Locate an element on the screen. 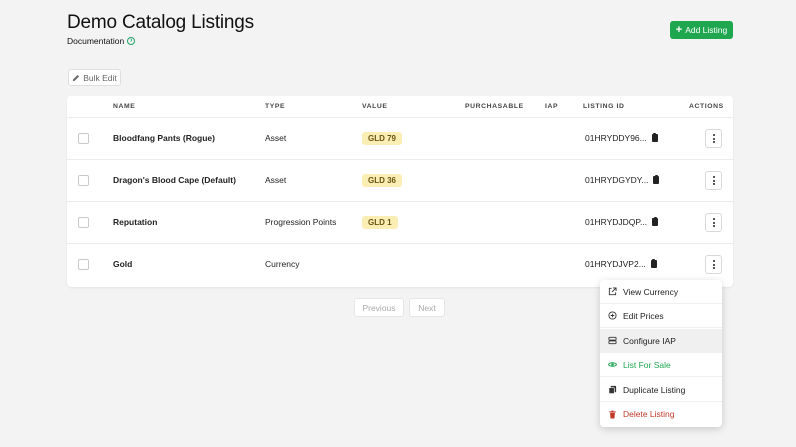 The image size is (796, 447). pencil-icon is located at coordinates (76, 77).